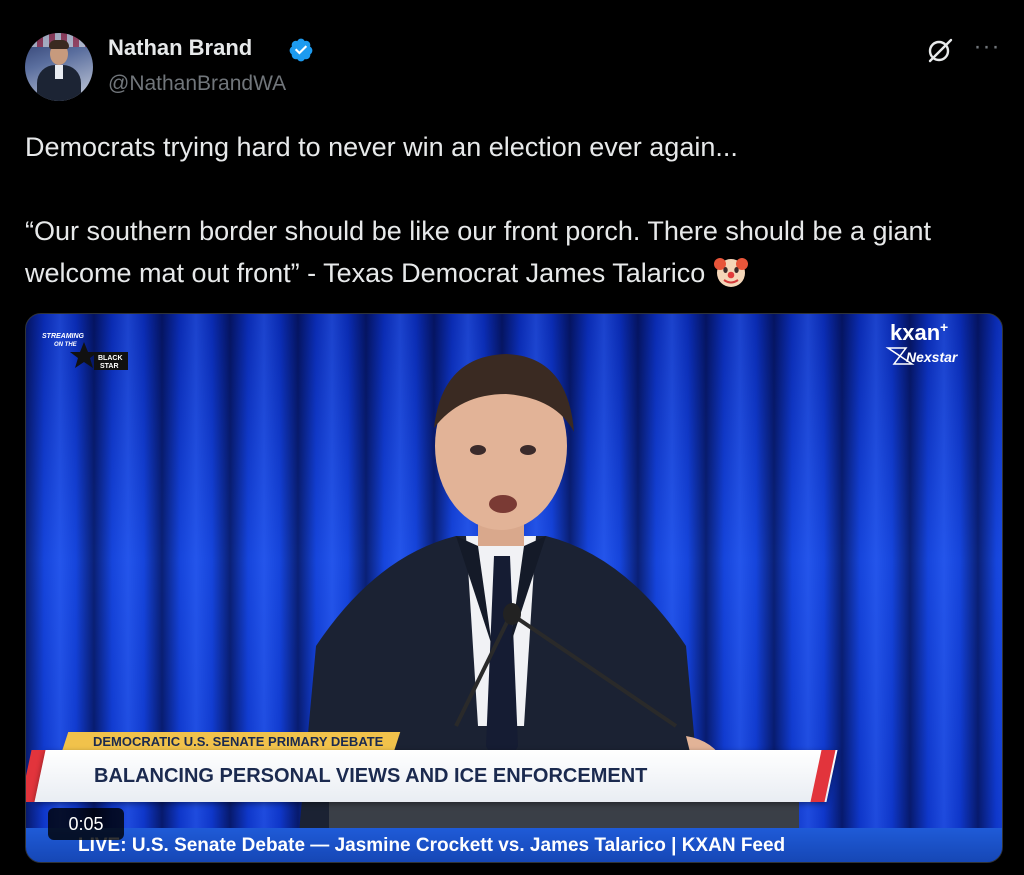 This screenshot has height=875, width=1024. Describe the element at coordinates (59, 44) in the screenshot. I see `avatar-hair` at that location.